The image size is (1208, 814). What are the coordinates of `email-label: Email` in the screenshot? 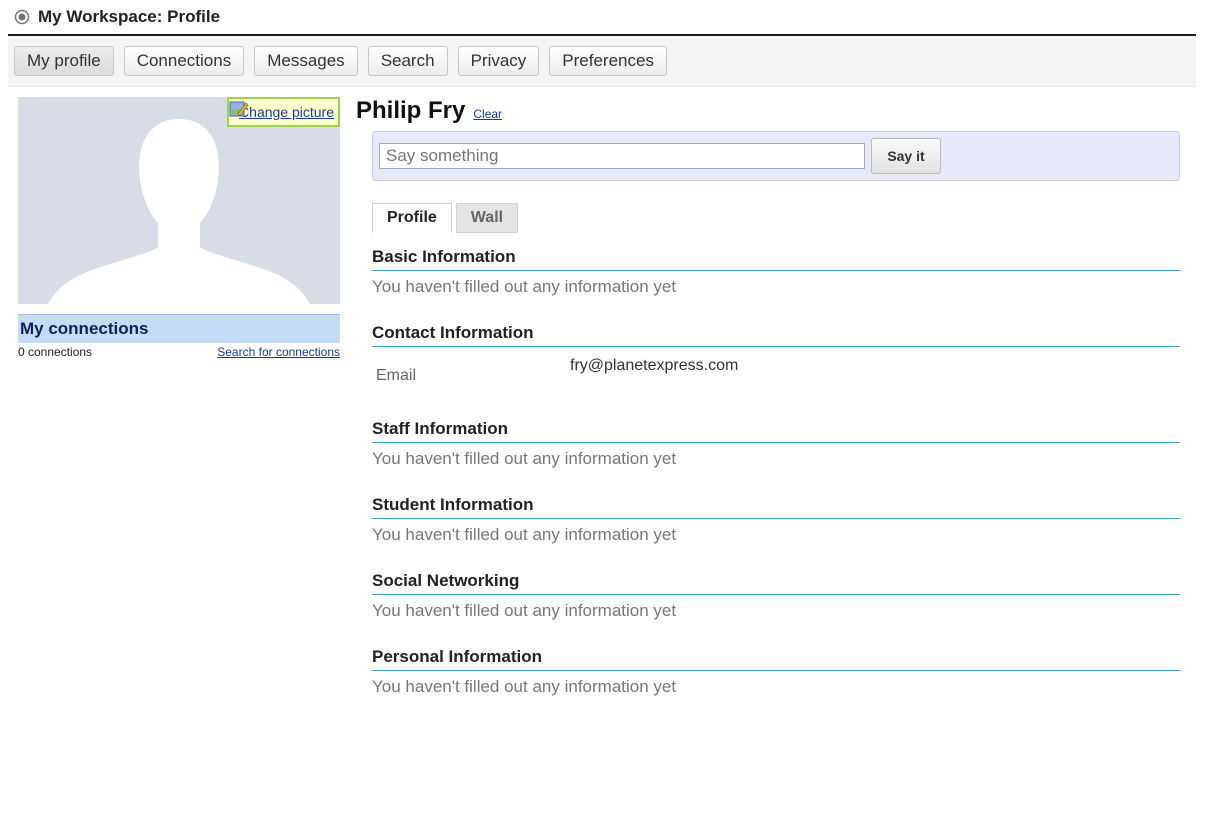 It's located at (396, 375).